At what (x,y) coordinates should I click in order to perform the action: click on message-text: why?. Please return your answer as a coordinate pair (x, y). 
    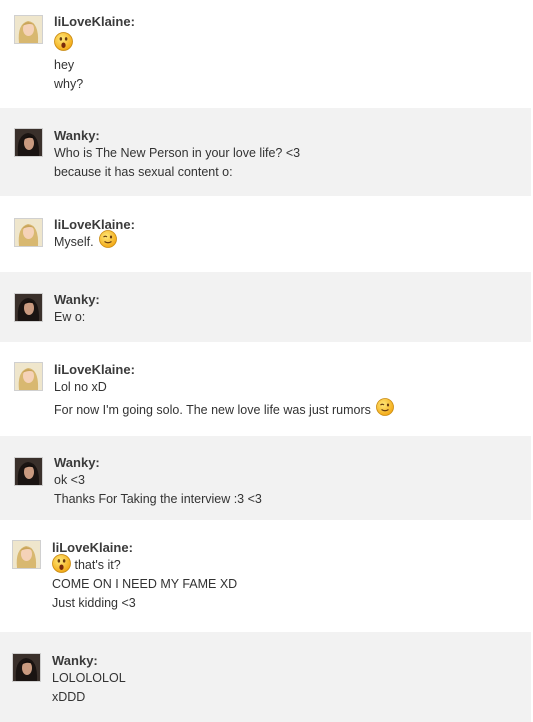
    Looking at the image, I should click on (69, 84).